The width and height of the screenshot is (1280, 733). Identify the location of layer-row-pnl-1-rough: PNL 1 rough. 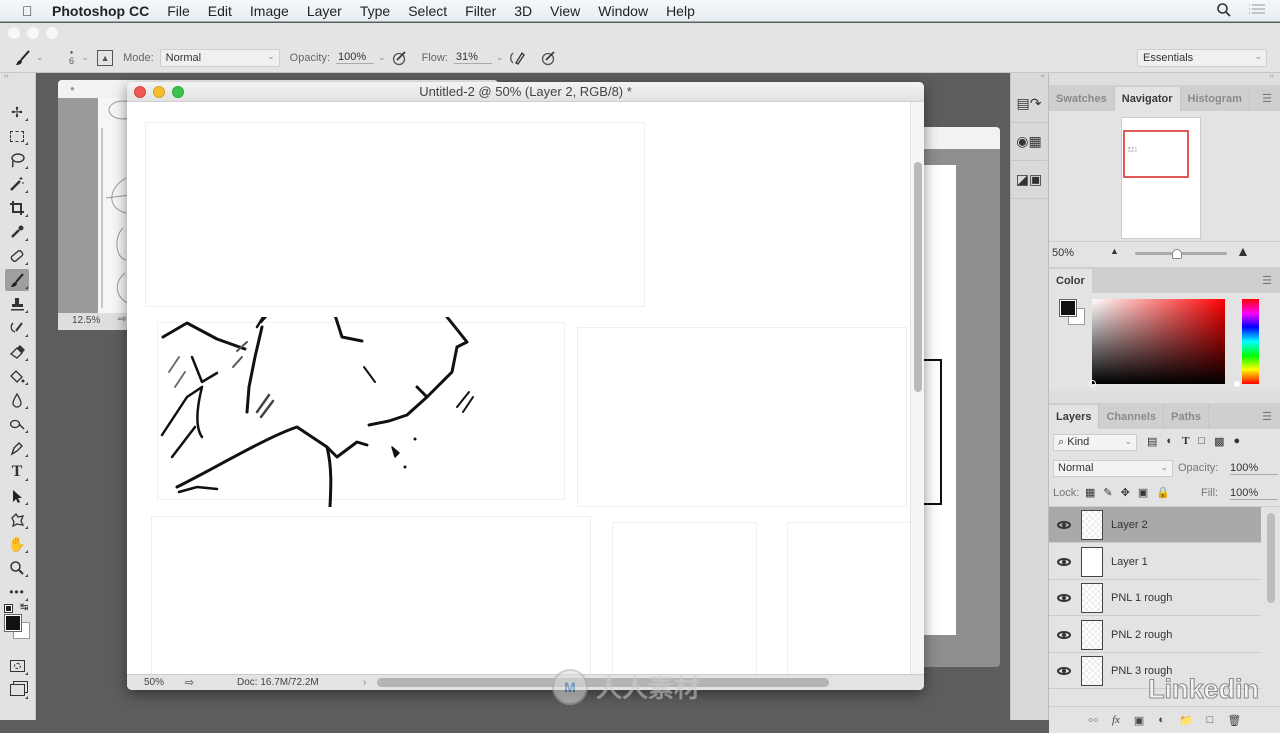
(1155, 598).